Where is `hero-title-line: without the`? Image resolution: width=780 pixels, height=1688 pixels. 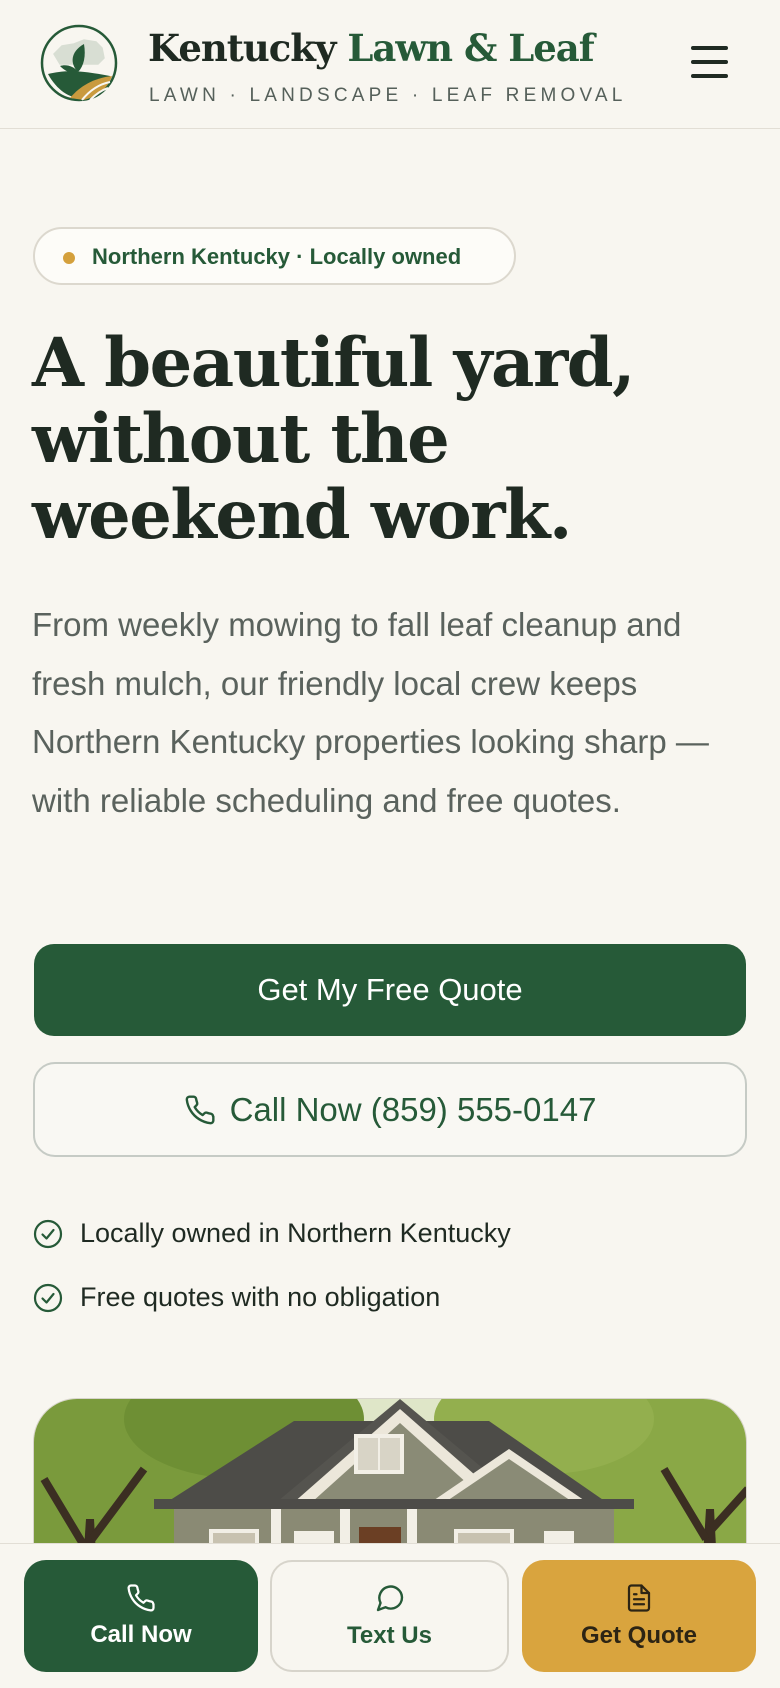
hero-title-line: without the is located at coordinates (241, 438).